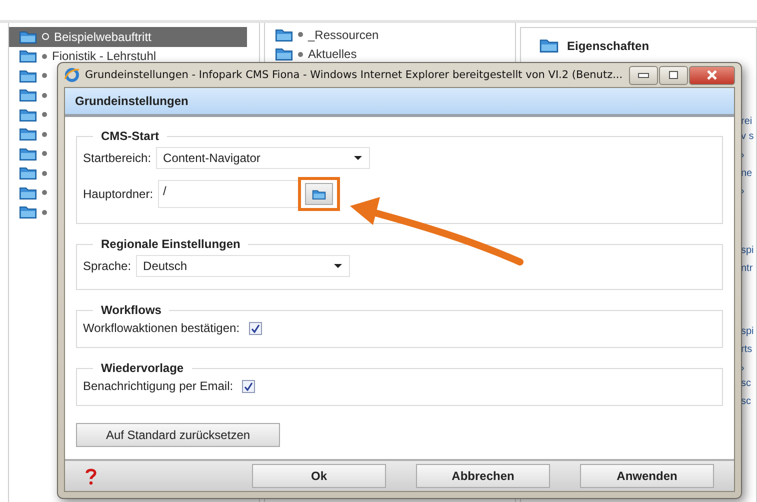 The width and height of the screenshot is (757, 502). I want to click on group-title: Wiedervorlage, so click(142, 368).